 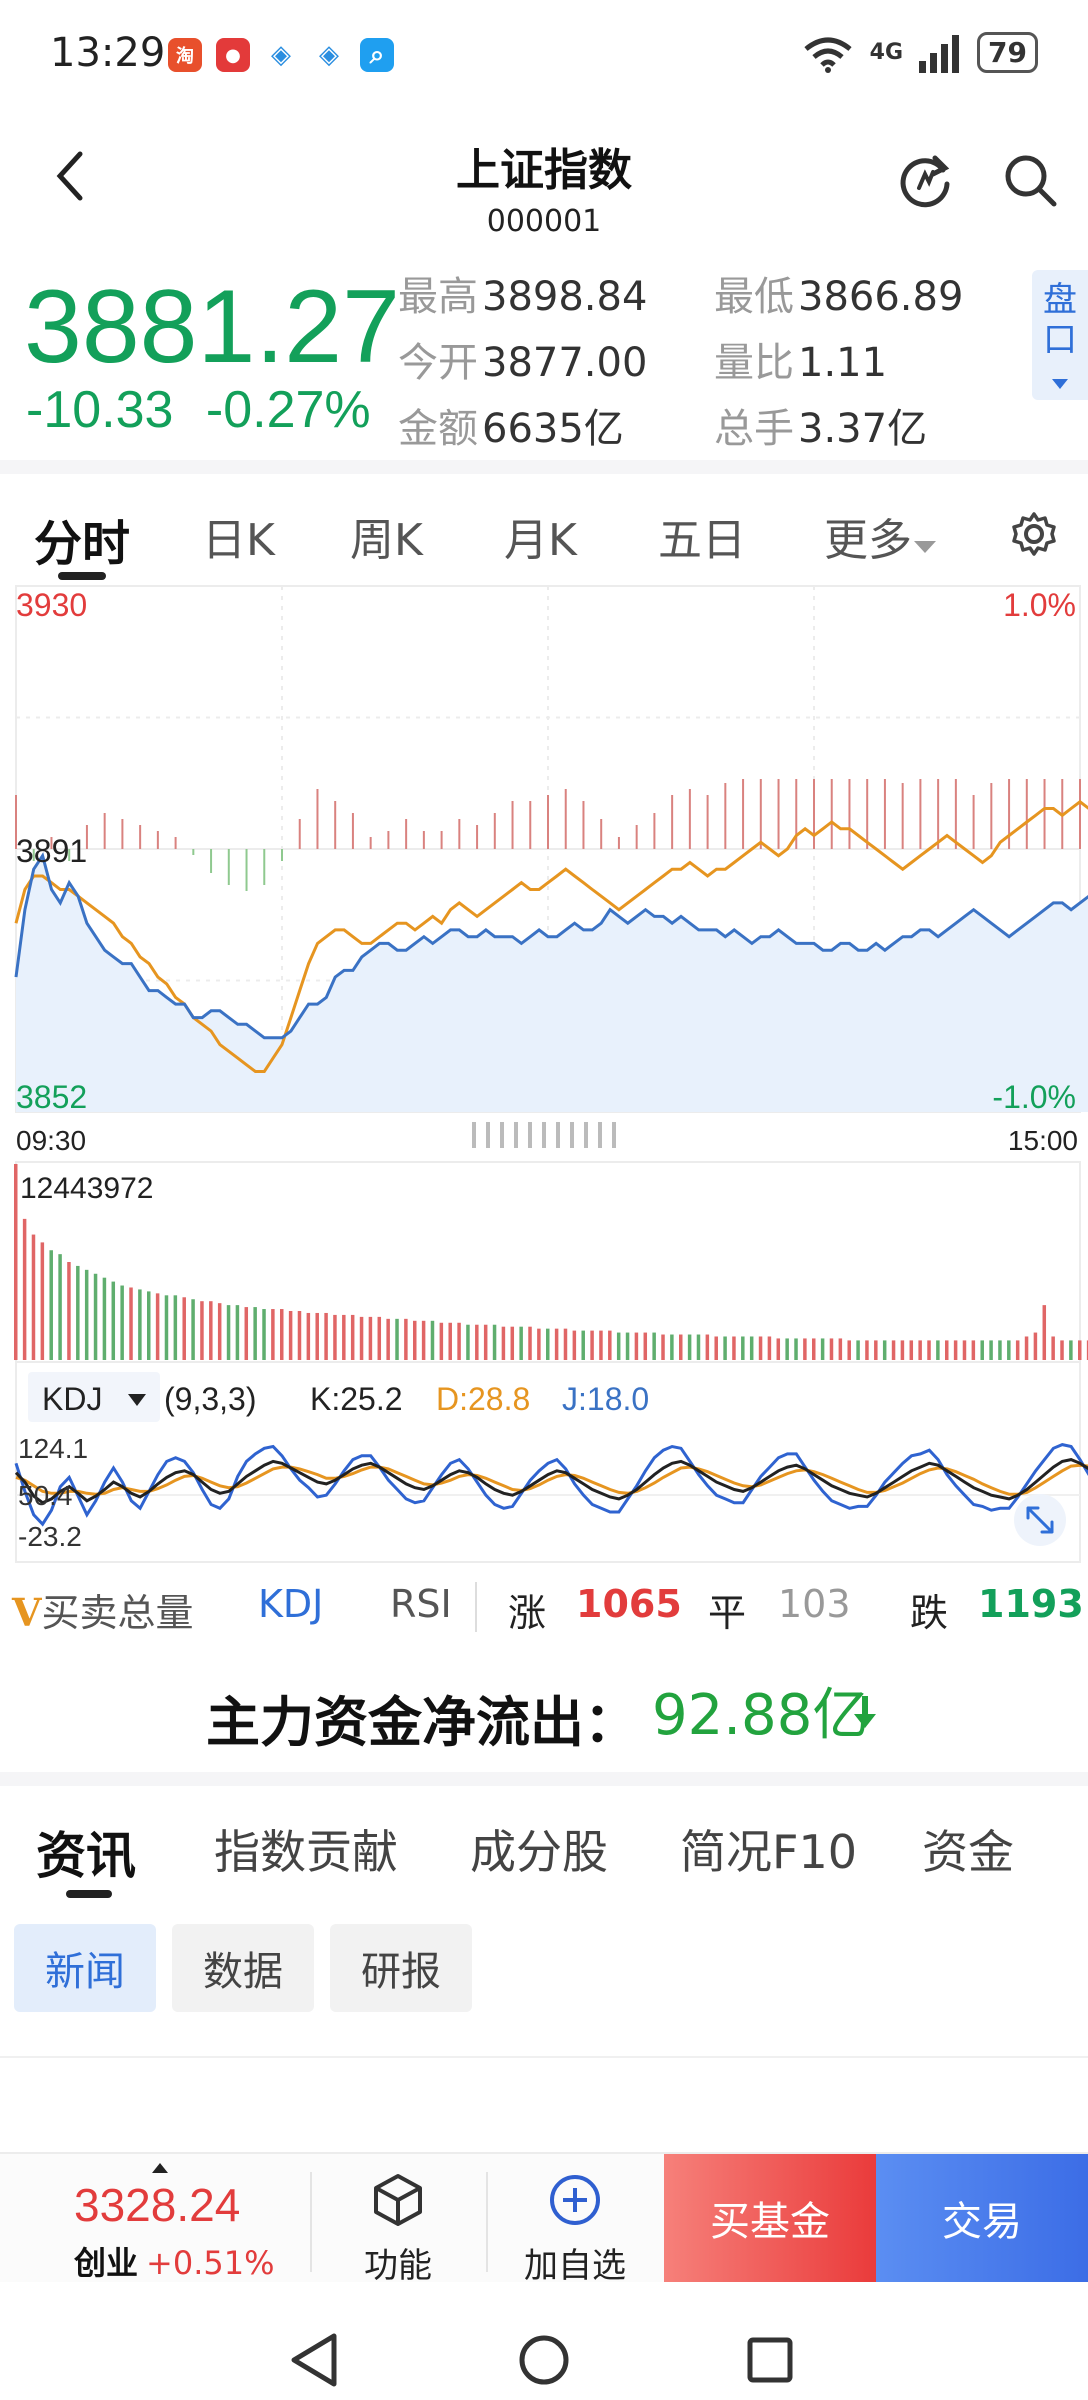 What do you see at coordinates (398, 2266) in the screenshot?
I see `function-label: 功能` at bounding box center [398, 2266].